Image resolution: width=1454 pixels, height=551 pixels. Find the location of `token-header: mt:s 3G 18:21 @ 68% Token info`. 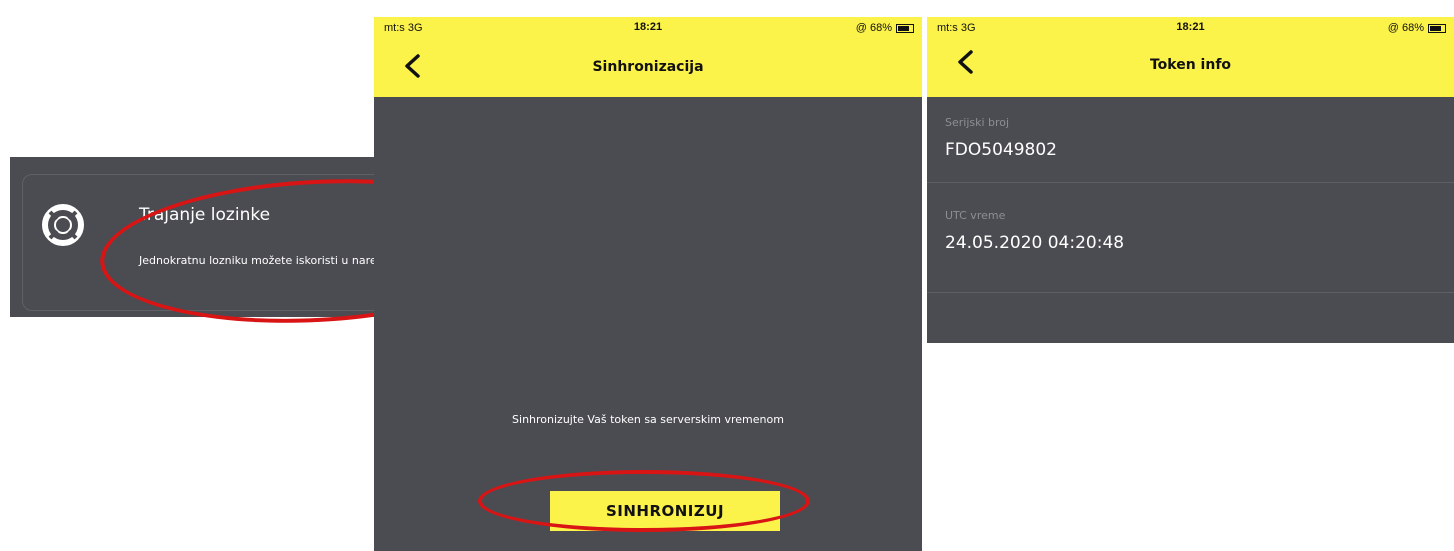

token-header: mt:s 3G 18:21 @ 68% Token info is located at coordinates (1190, 57).